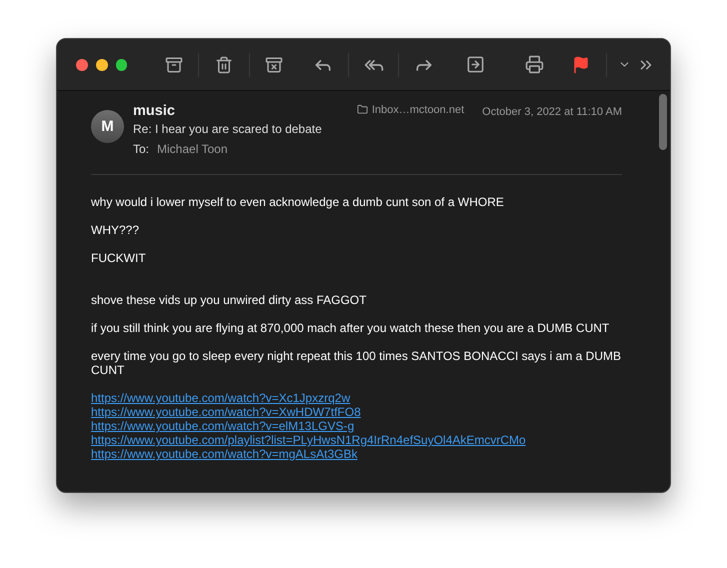 This screenshot has height=568, width=727. I want to click on archive-icon, so click(173, 65).